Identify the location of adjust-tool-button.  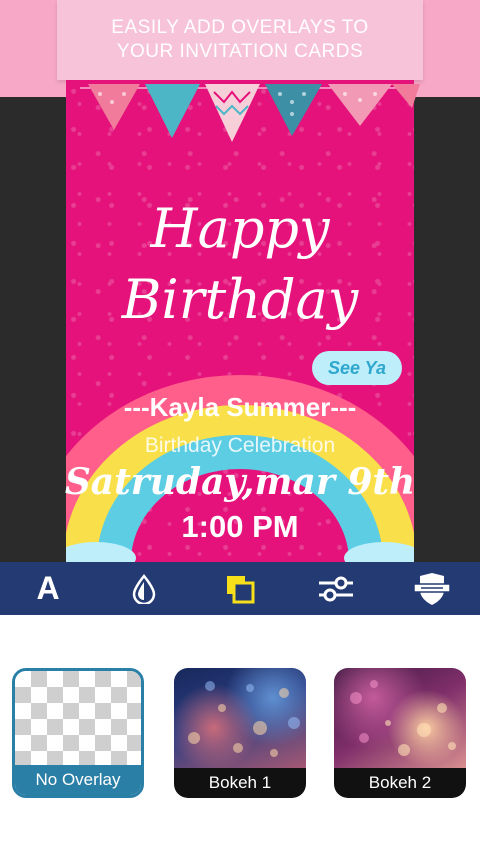
(336, 589).